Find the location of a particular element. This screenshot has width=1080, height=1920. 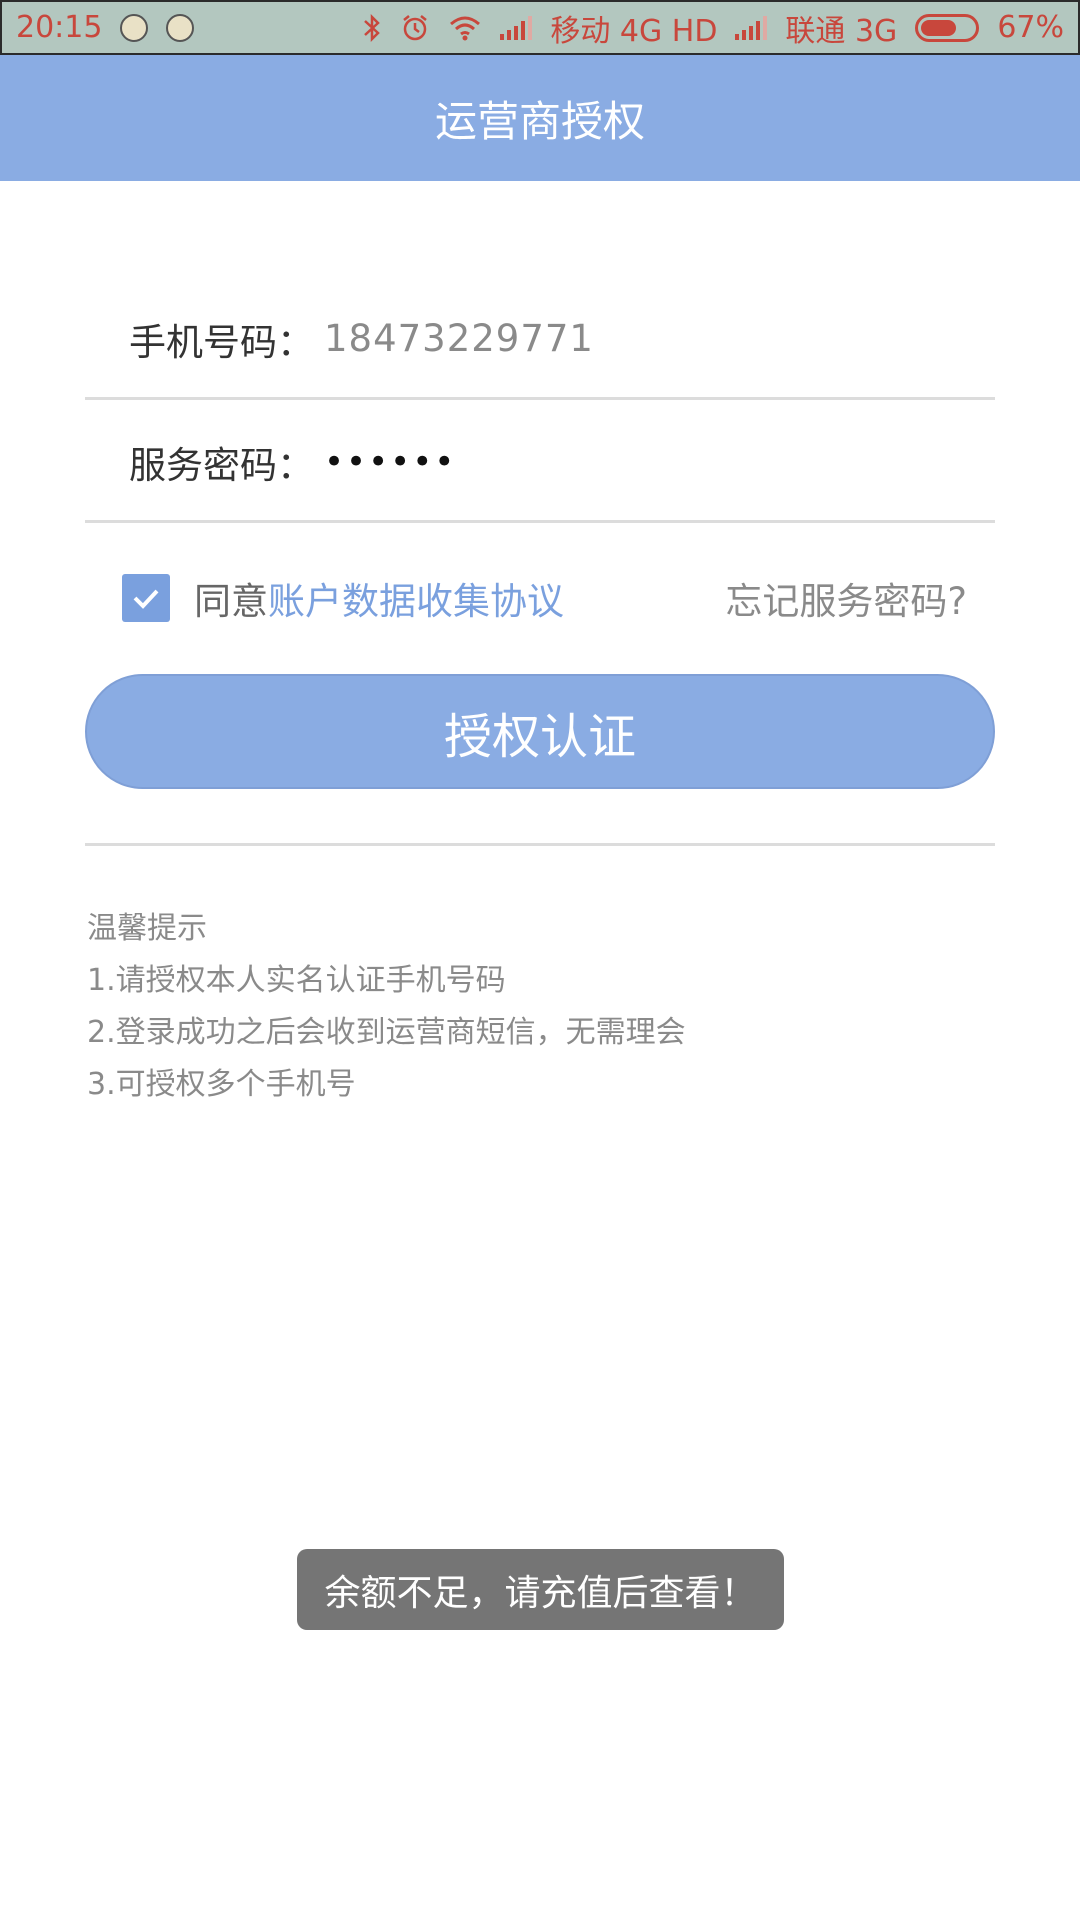

status-bar: 20:15 移动 4G HD 联通 3G 67% is located at coordinates (540, 27).